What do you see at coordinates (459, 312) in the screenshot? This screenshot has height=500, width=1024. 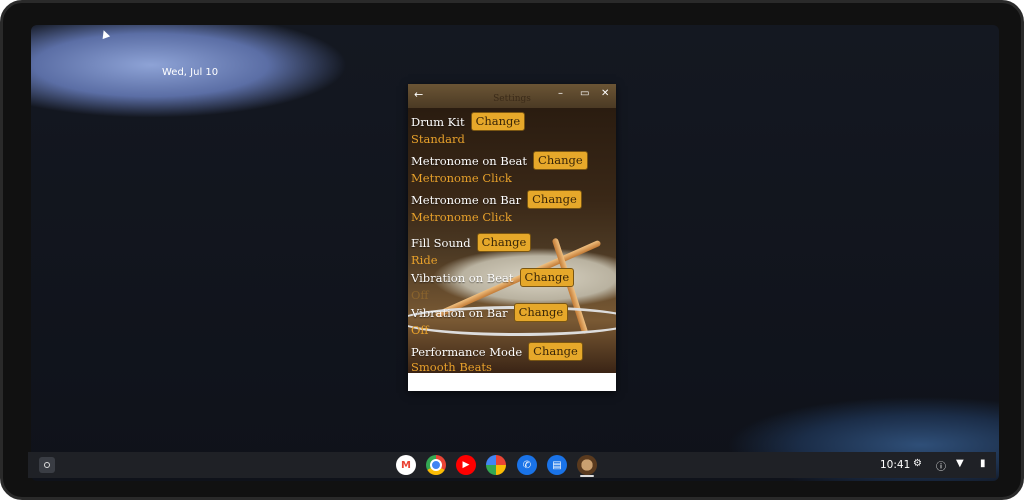 I see `setting-label: Vibration on Bar` at bounding box center [459, 312].